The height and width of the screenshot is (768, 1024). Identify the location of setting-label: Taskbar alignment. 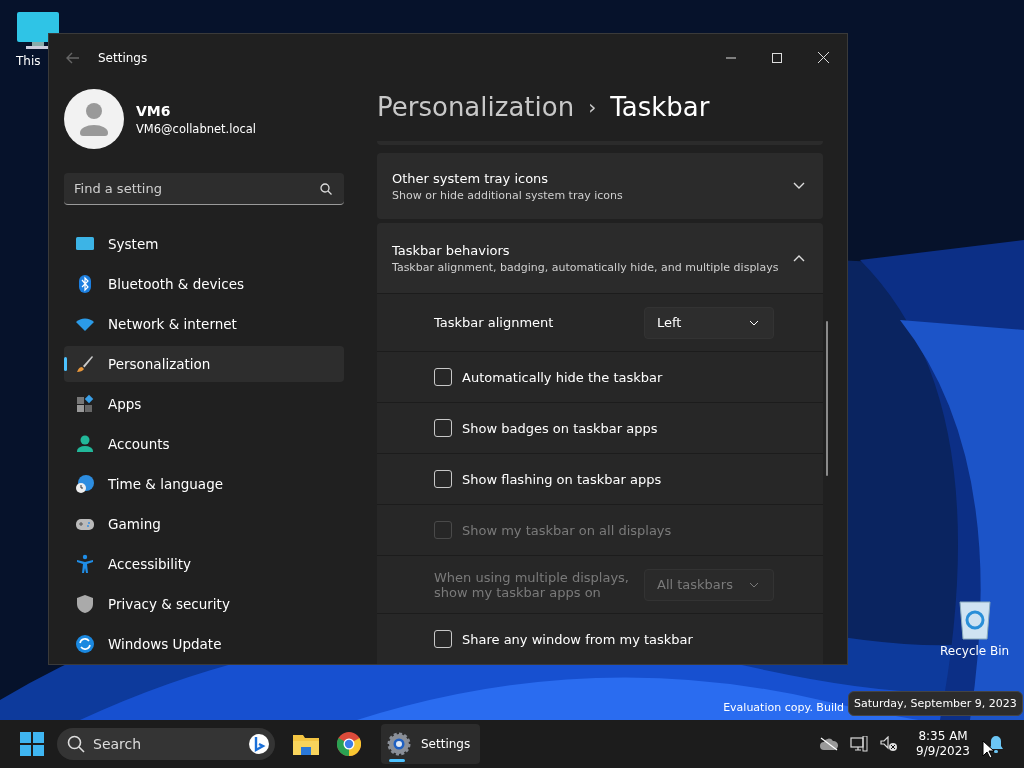
(494, 322).